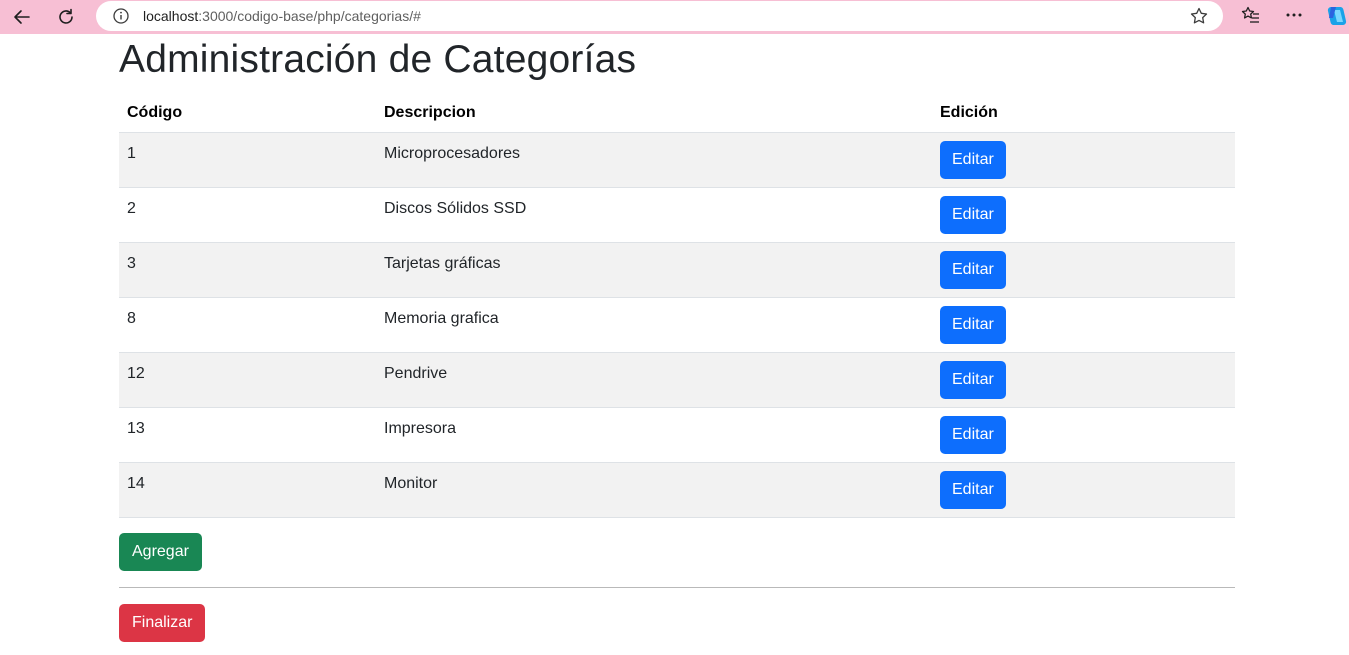 The width and height of the screenshot is (1349, 655). What do you see at coordinates (247, 113) in the screenshot?
I see `header-codigo: Código` at bounding box center [247, 113].